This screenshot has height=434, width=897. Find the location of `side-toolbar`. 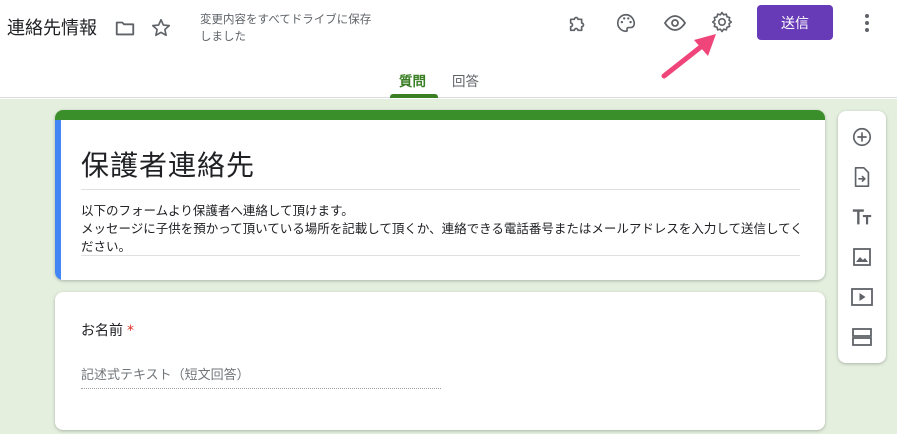

side-toolbar is located at coordinates (862, 237).